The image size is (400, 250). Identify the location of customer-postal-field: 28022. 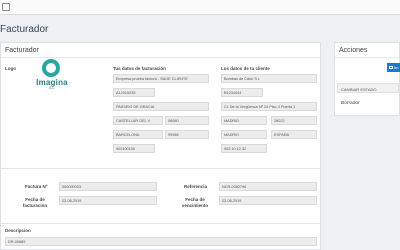
(294, 120).